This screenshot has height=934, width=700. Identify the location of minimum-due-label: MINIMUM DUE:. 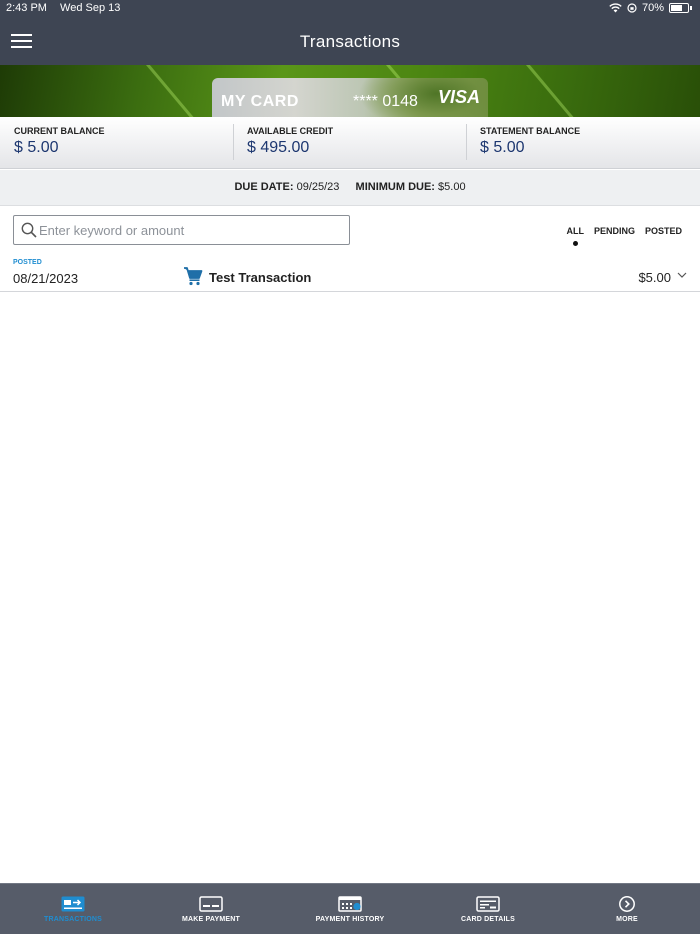
(395, 187).